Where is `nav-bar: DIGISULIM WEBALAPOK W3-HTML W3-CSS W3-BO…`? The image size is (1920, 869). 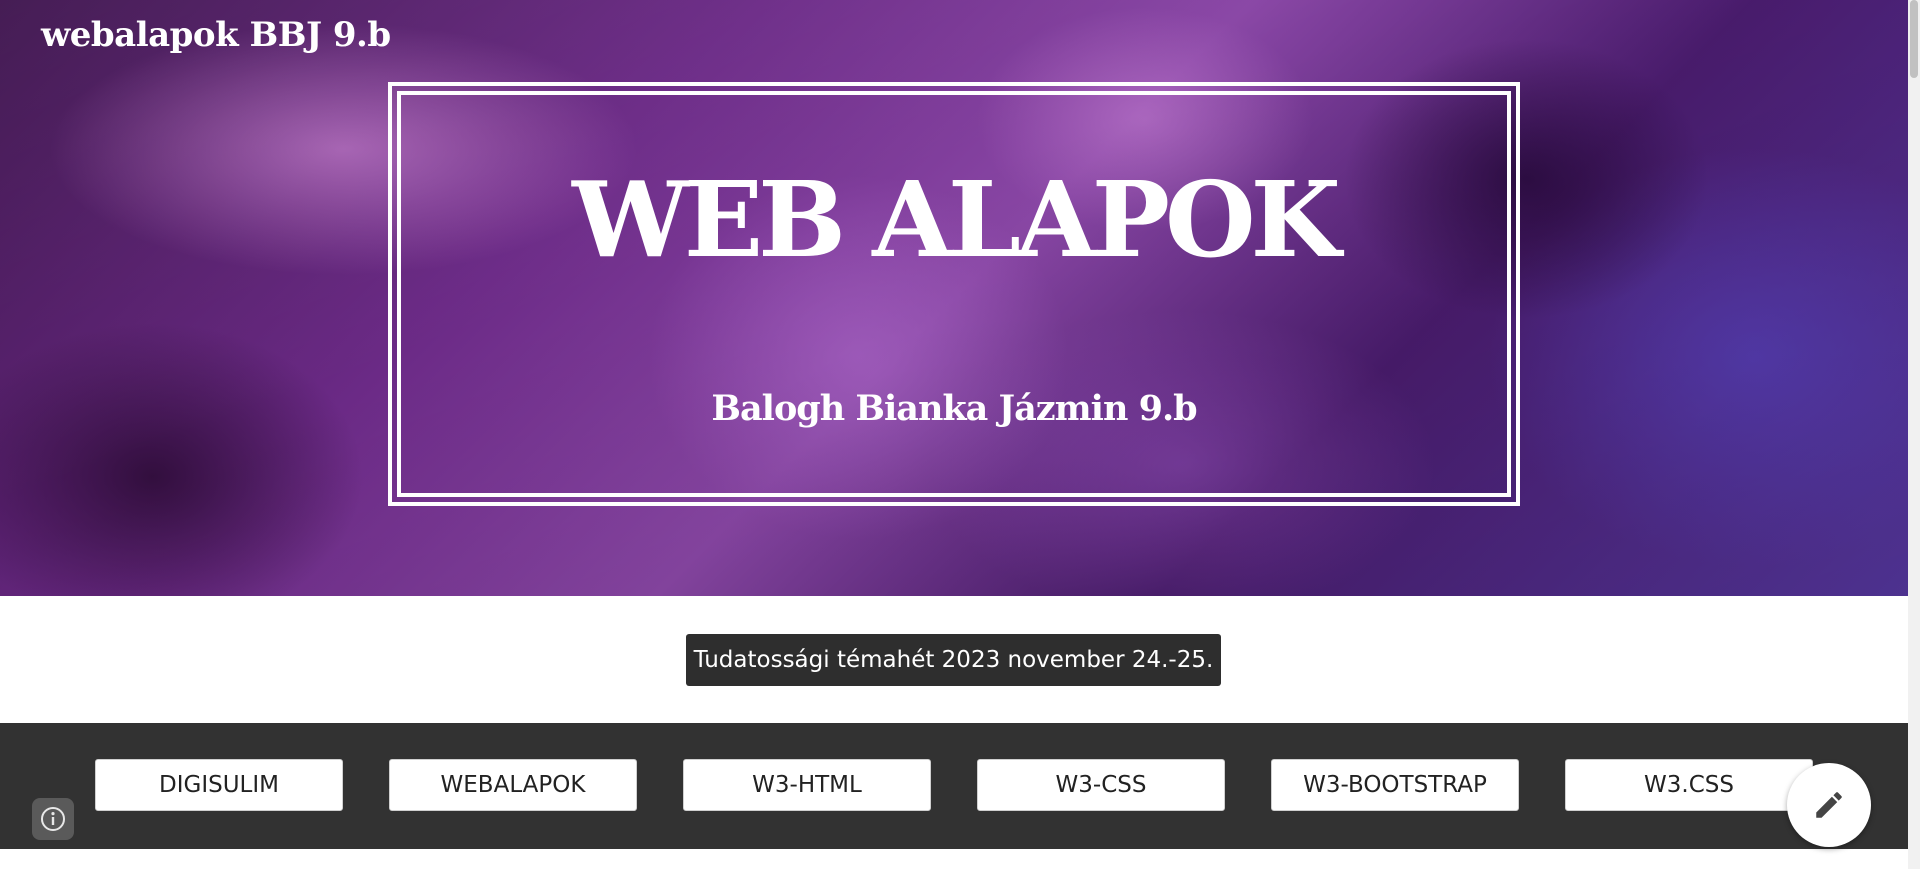
nav-bar: DIGISULIM WEBALAPOK W3-HTML W3-CSS W3-BO… is located at coordinates (954, 786).